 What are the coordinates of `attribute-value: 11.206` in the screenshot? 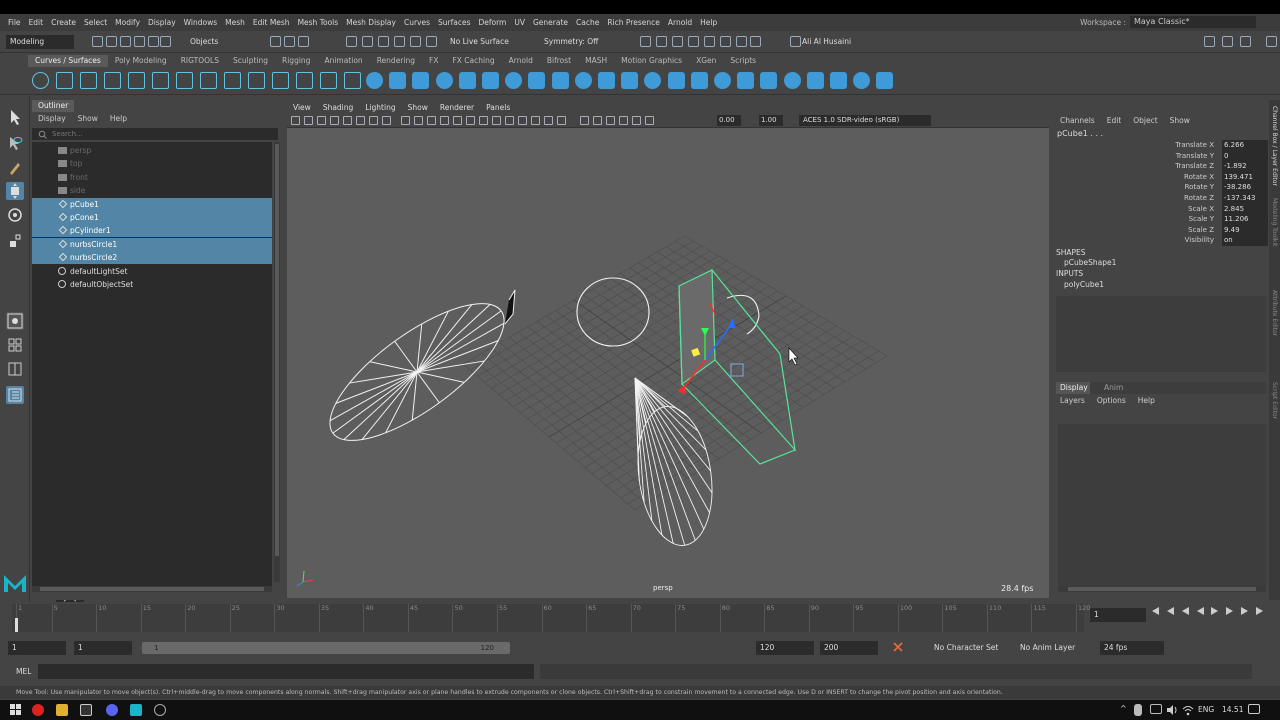 It's located at (1245, 219).